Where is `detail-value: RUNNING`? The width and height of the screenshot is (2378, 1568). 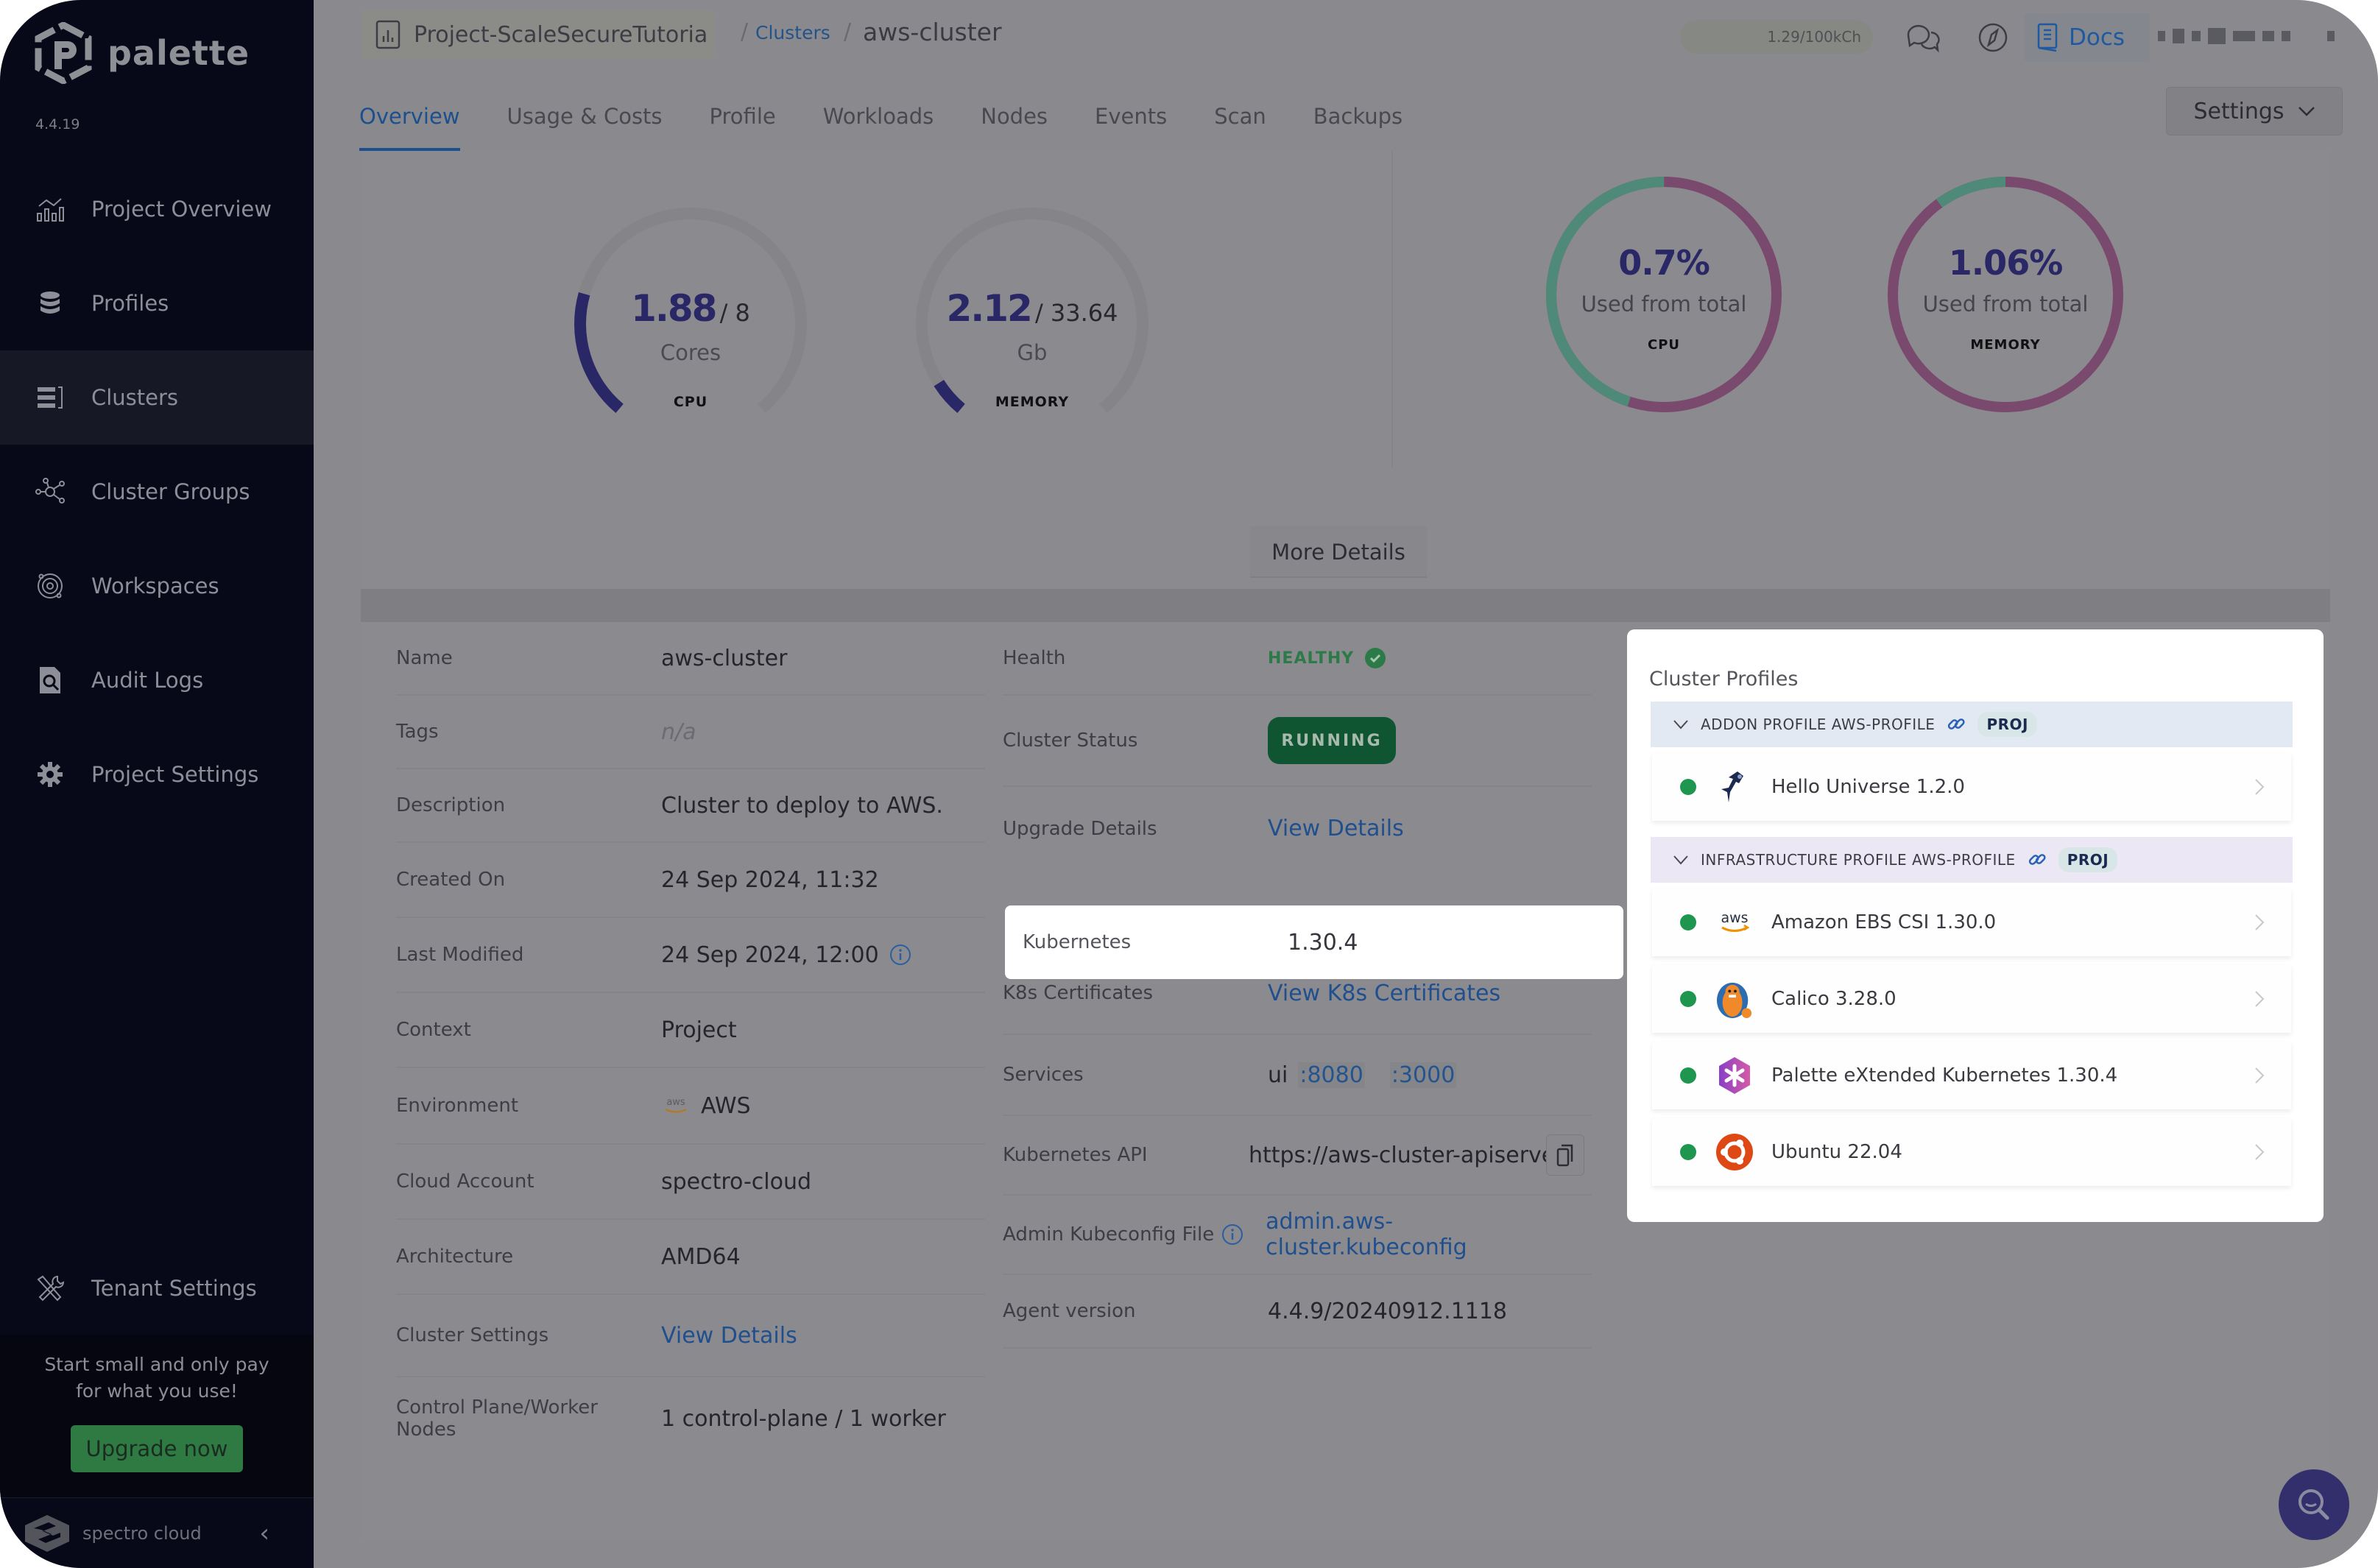
detail-value: RUNNING is located at coordinates (1332, 741).